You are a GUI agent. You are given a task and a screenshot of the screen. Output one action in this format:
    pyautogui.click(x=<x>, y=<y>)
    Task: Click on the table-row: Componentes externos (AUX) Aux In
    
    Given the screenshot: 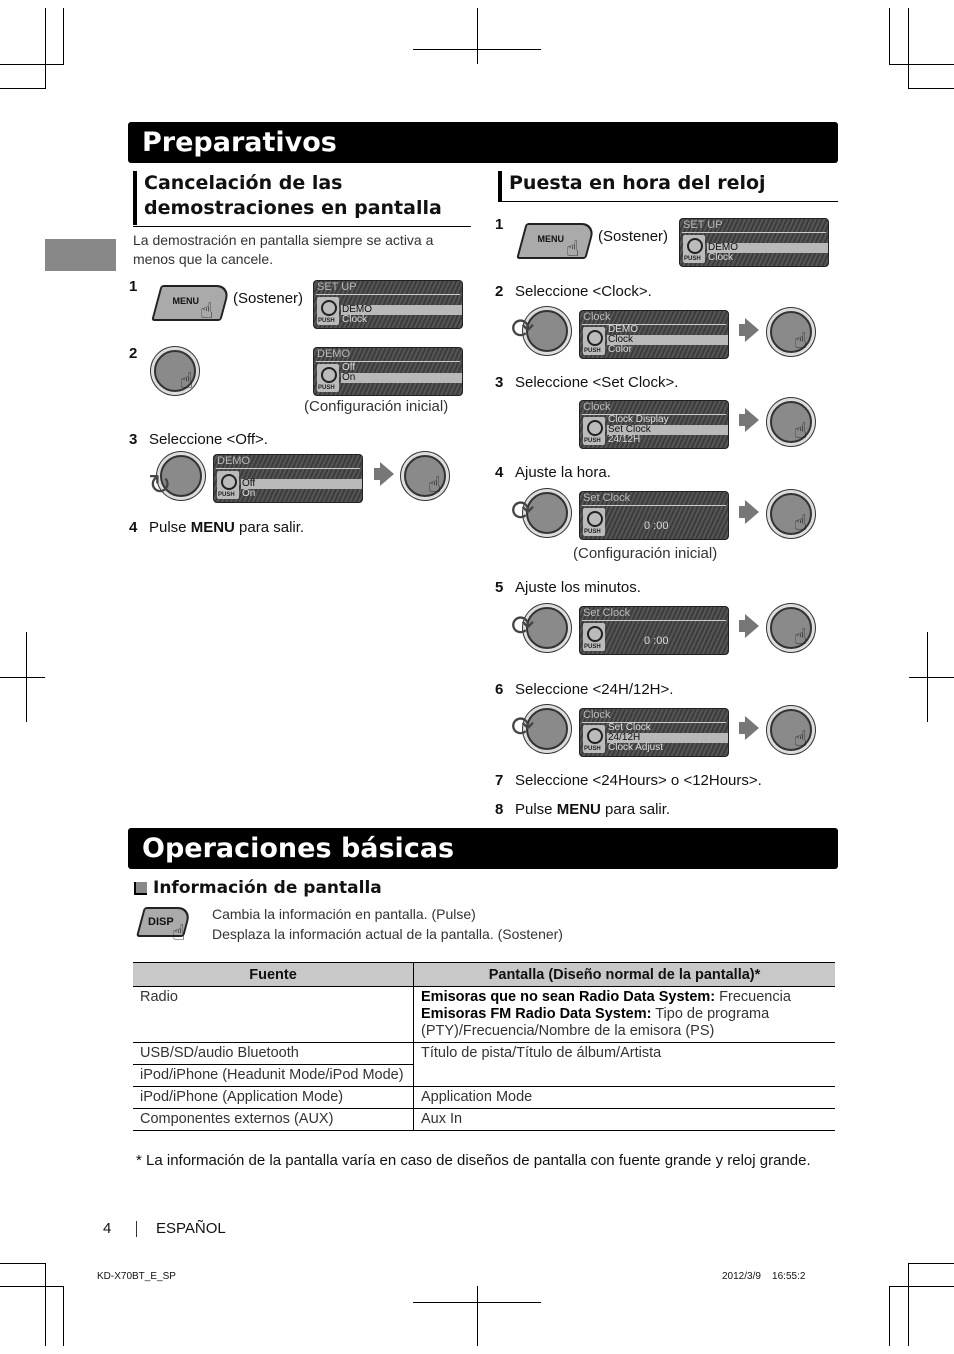 What is the action you would take?
    pyautogui.click(x=484, y=1119)
    